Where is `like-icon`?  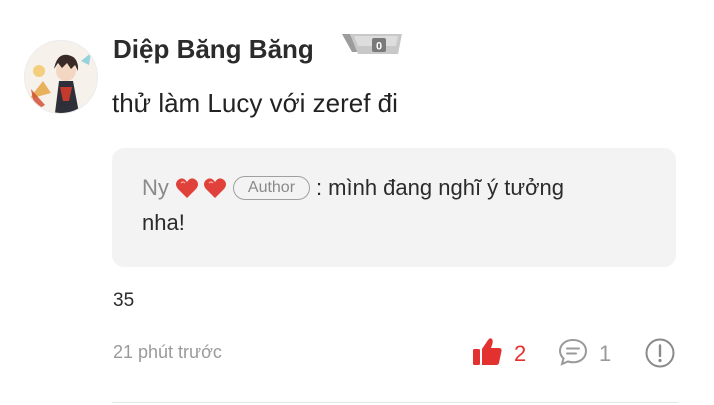
like-icon is located at coordinates (487, 352).